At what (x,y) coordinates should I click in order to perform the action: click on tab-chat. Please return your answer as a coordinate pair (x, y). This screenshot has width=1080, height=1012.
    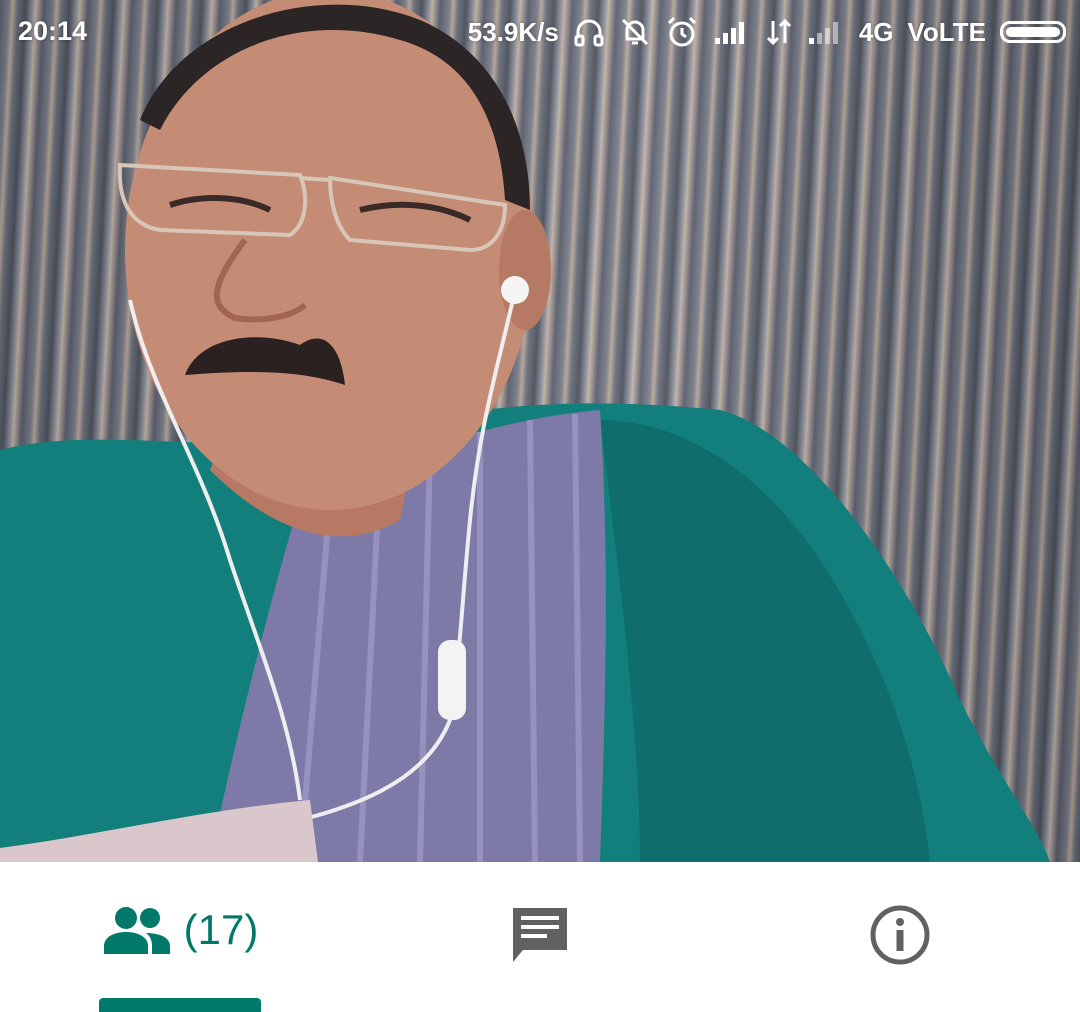
    Looking at the image, I should click on (540, 935).